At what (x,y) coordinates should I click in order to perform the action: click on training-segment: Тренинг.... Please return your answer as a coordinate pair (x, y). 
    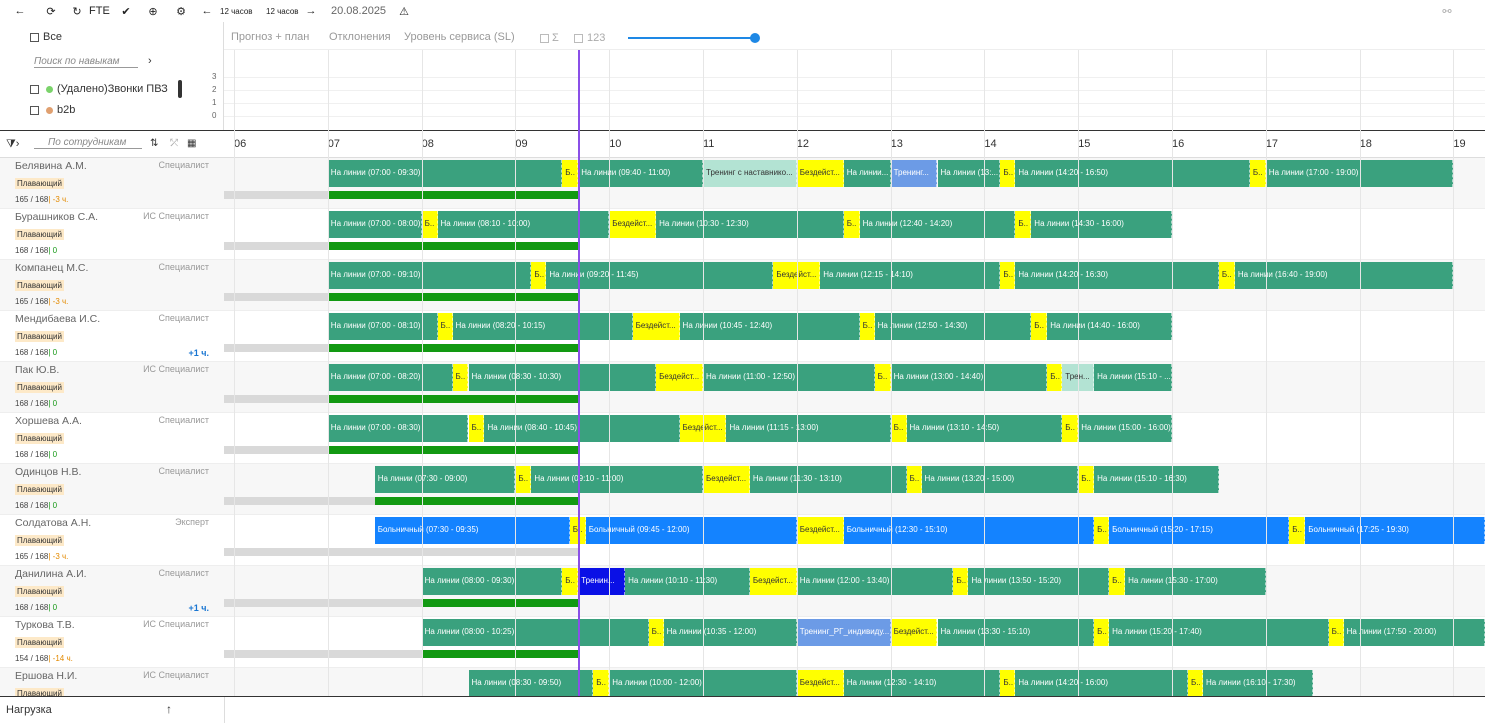
    Looking at the image, I should click on (914, 173).